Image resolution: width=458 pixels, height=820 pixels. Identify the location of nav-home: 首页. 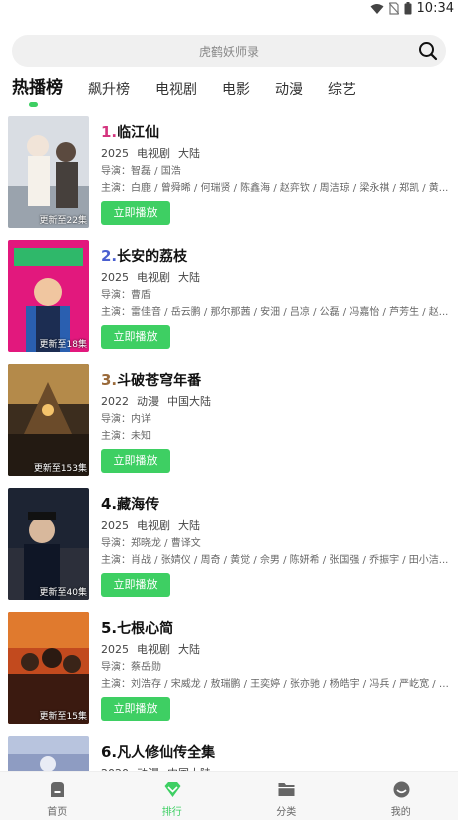
(57, 796).